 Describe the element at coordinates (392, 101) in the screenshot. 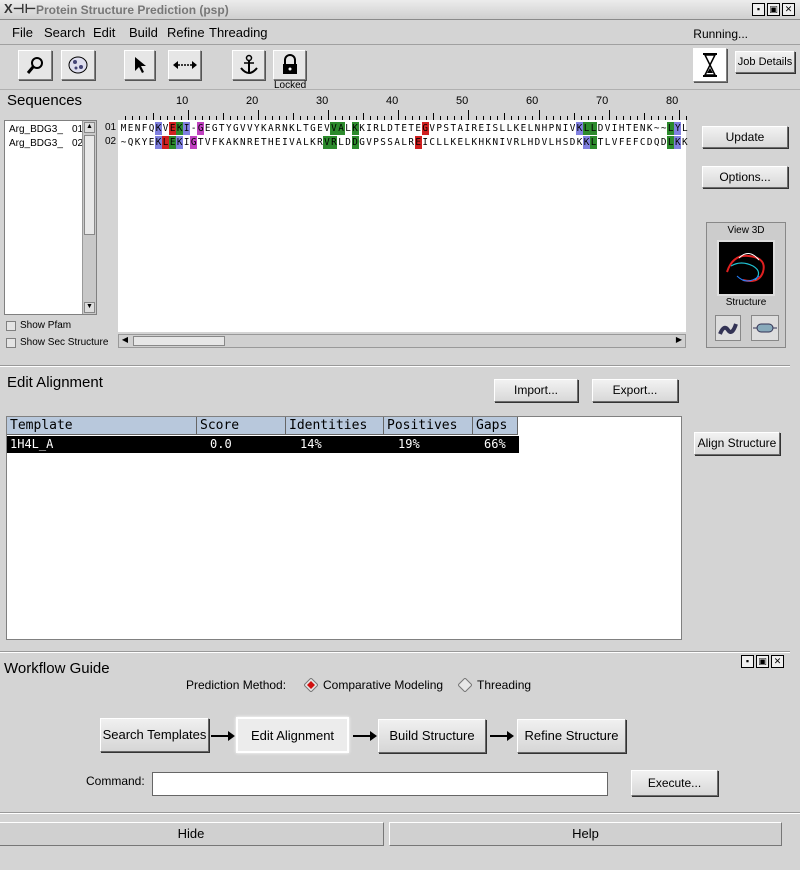

I see `ruler-label: 40` at that location.